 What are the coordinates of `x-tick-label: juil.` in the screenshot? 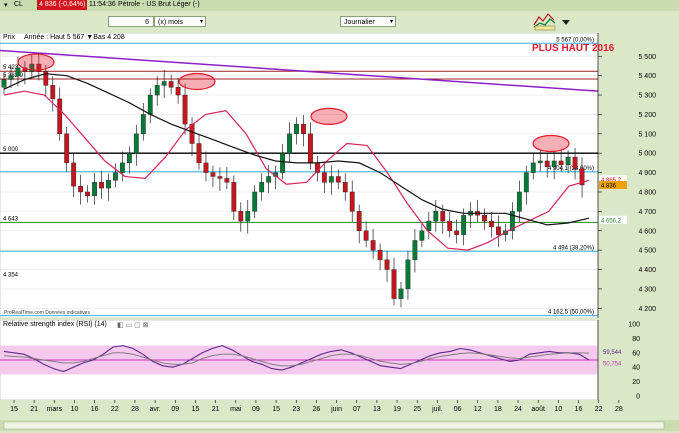 It's located at (437, 409).